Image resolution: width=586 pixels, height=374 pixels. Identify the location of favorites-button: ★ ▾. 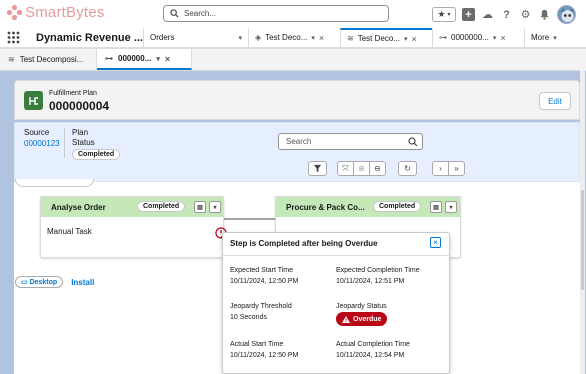
(444, 14).